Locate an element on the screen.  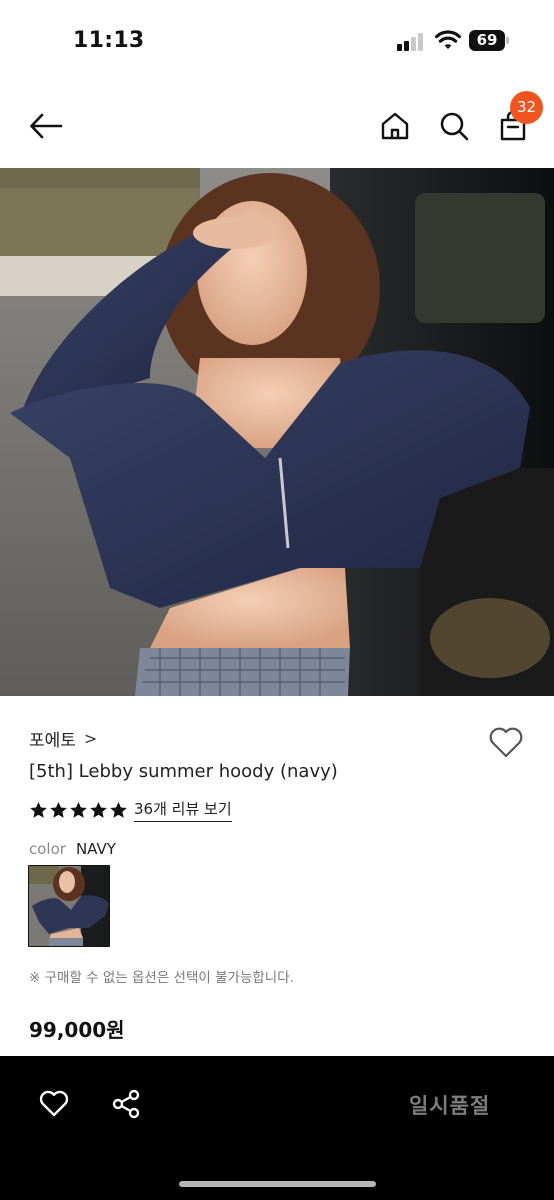
review-link: 36개 리뷰 보기 is located at coordinates (183, 810).